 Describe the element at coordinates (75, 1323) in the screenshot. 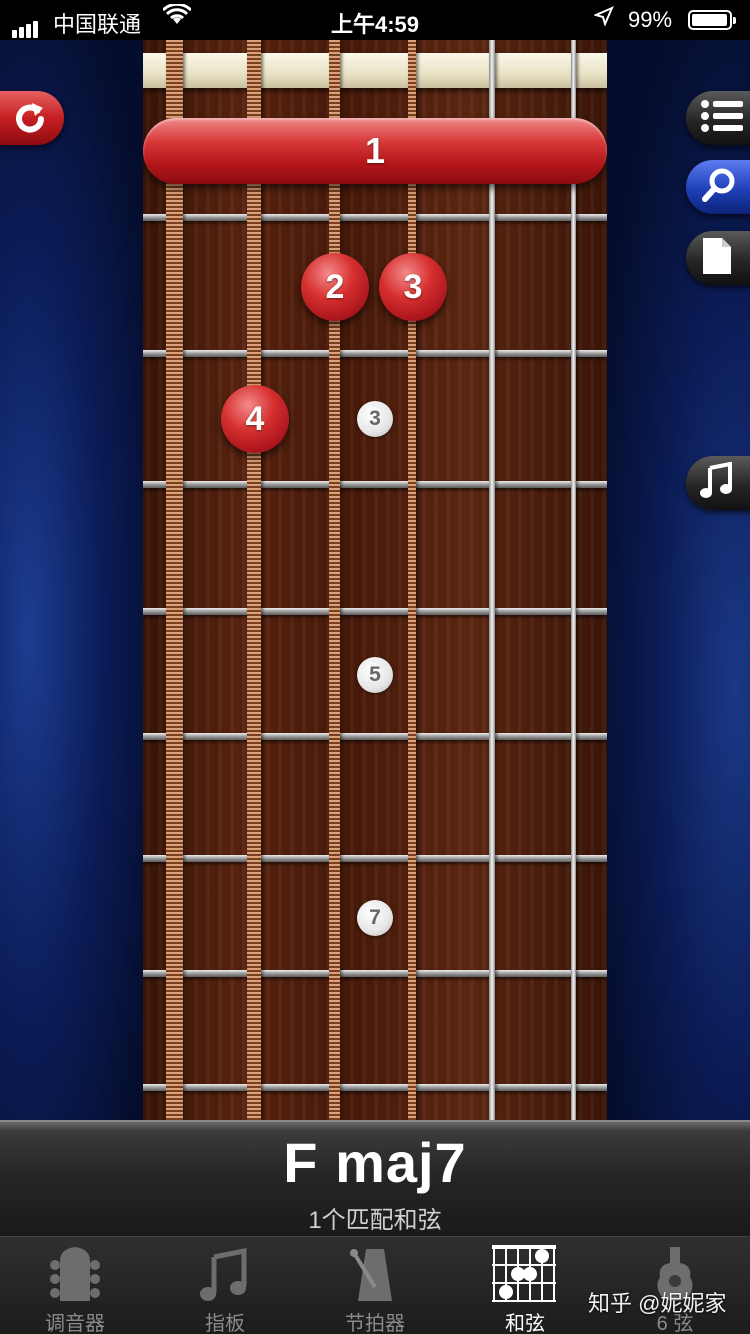

I see `tab-label: 调音器` at that location.